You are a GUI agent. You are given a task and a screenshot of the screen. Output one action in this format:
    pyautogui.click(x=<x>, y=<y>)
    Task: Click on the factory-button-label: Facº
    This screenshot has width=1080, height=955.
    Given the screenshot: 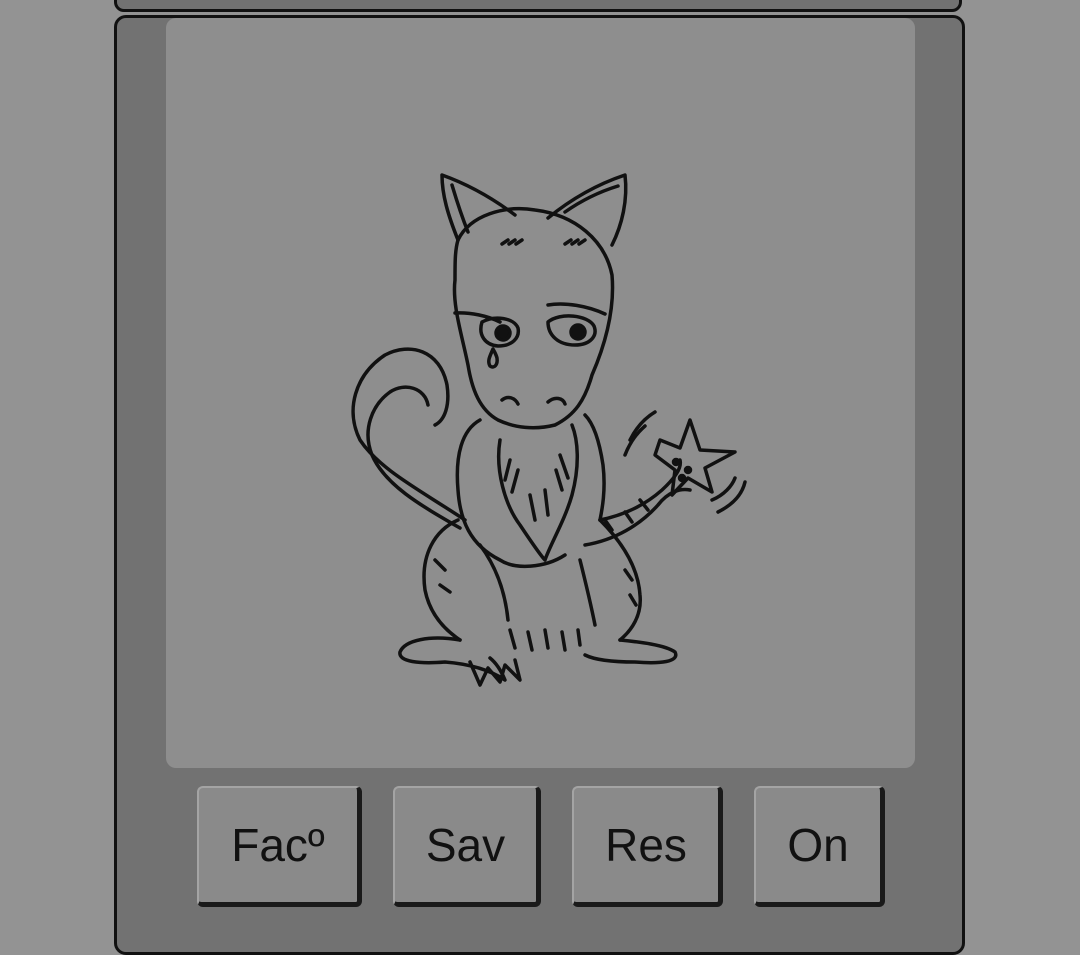 What is the action you would take?
    pyautogui.click(x=278, y=845)
    